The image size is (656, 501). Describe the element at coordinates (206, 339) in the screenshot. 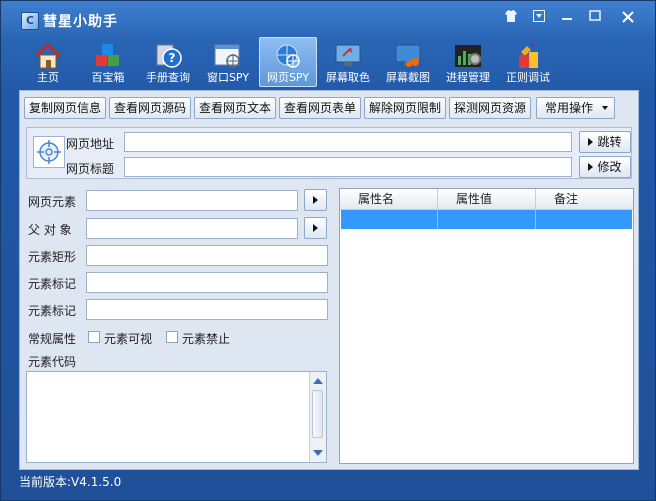

I see `disabled-checkbox-label: 元素禁止` at that location.